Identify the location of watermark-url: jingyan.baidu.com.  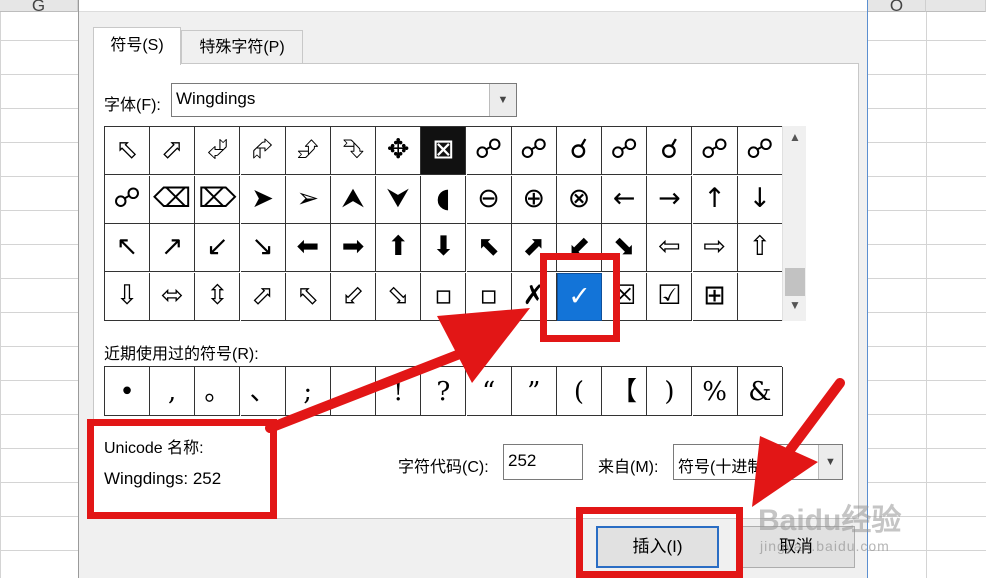
(825, 546).